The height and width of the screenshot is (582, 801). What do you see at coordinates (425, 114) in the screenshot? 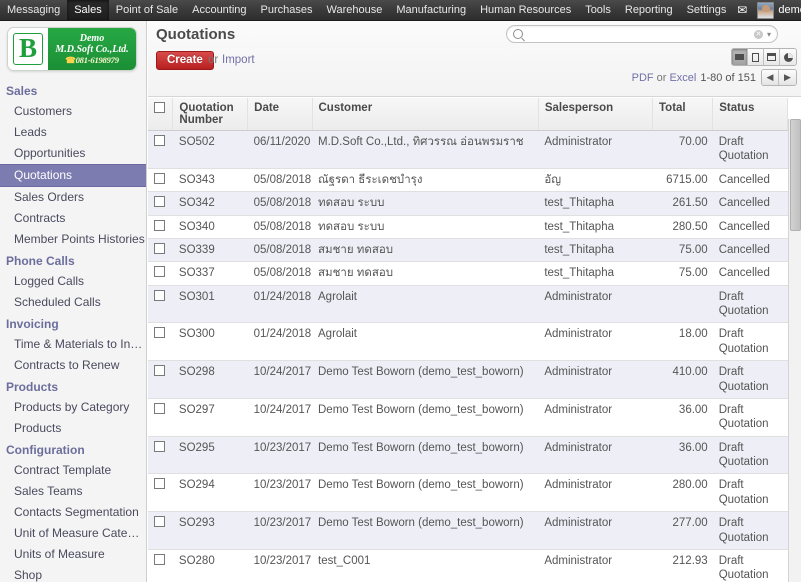
I see `column-header-customer: Customer` at bounding box center [425, 114].